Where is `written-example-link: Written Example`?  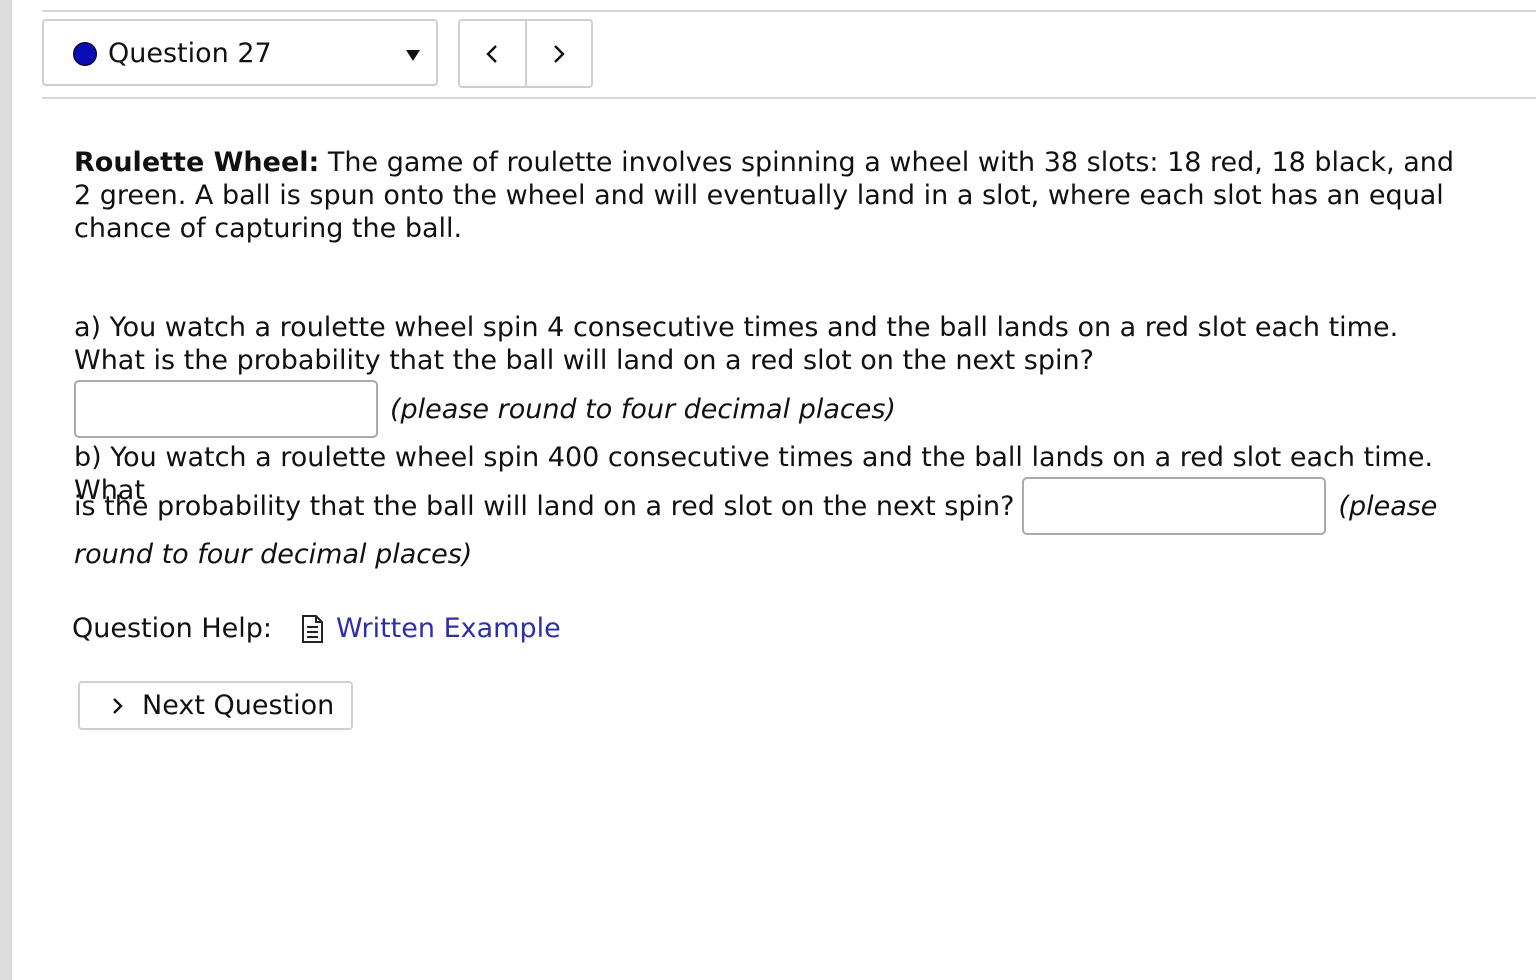
written-example-link: Written Example is located at coordinates (448, 628).